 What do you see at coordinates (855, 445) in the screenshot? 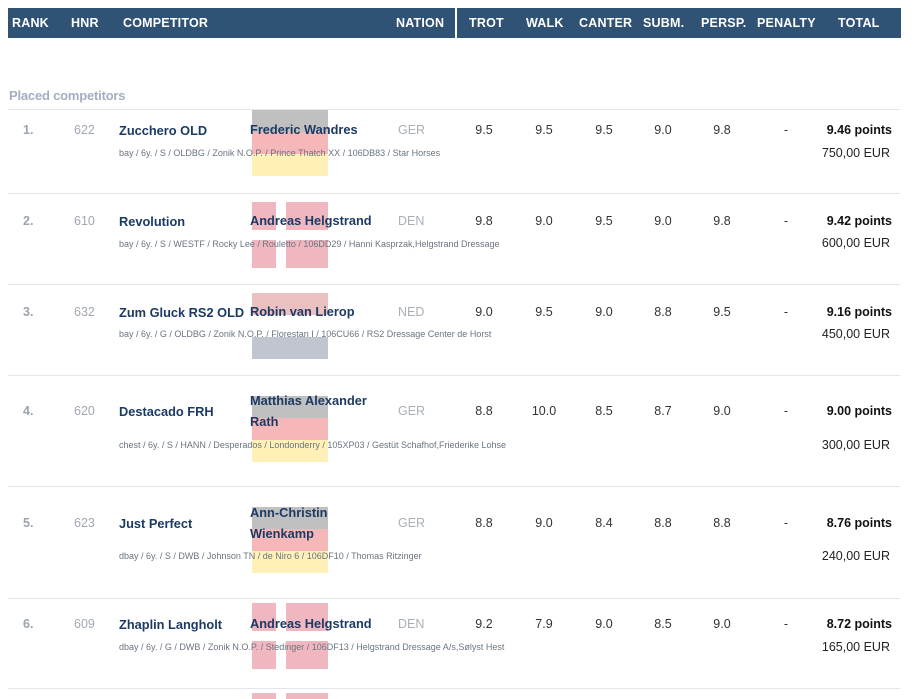
I see `prize-money: 300,00 EUR` at bounding box center [855, 445].